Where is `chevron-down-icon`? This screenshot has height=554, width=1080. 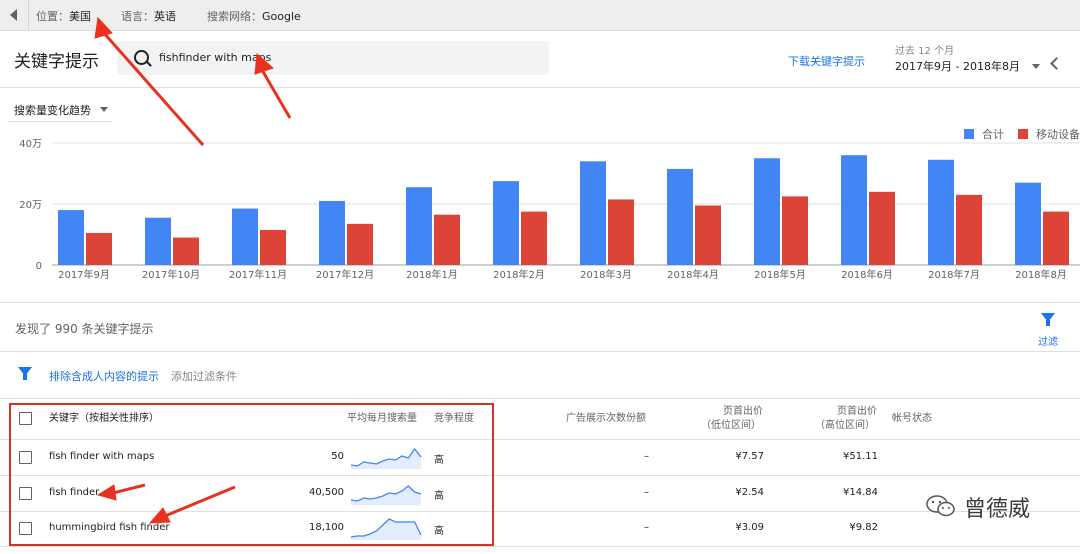
chevron-down-icon is located at coordinates (1036, 66).